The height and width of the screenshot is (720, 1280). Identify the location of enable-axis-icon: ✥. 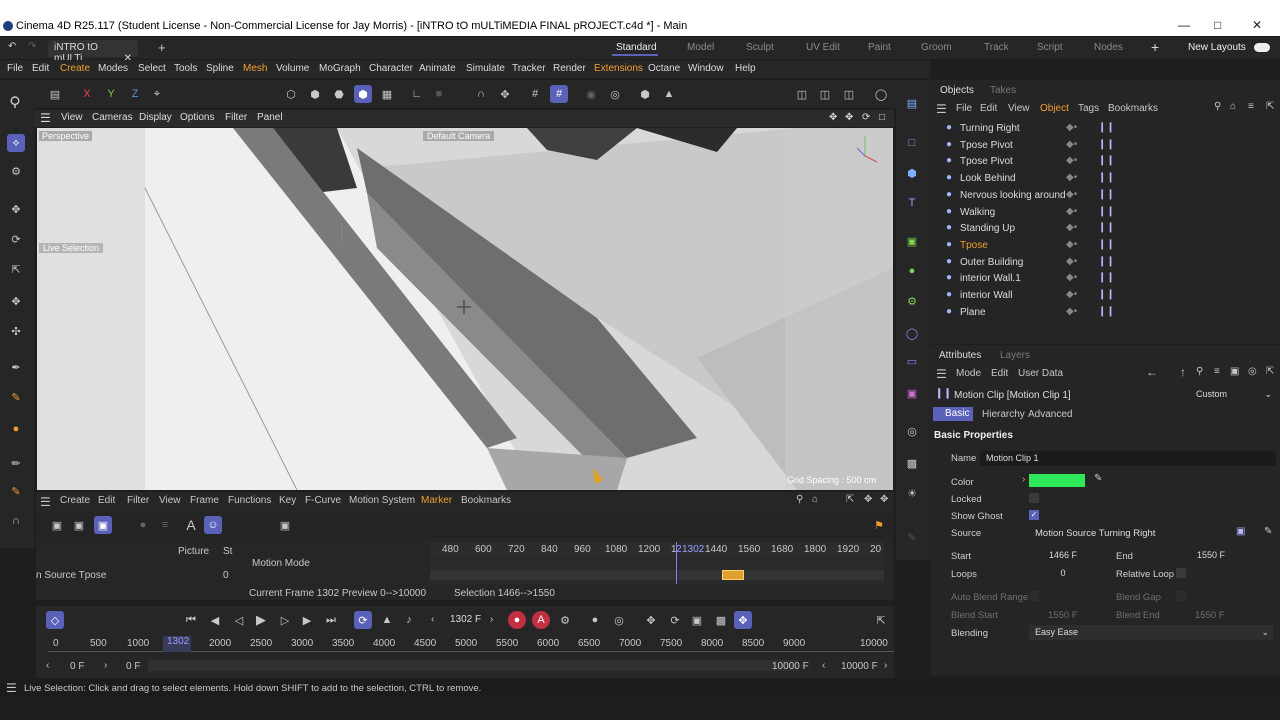
(505, 94).